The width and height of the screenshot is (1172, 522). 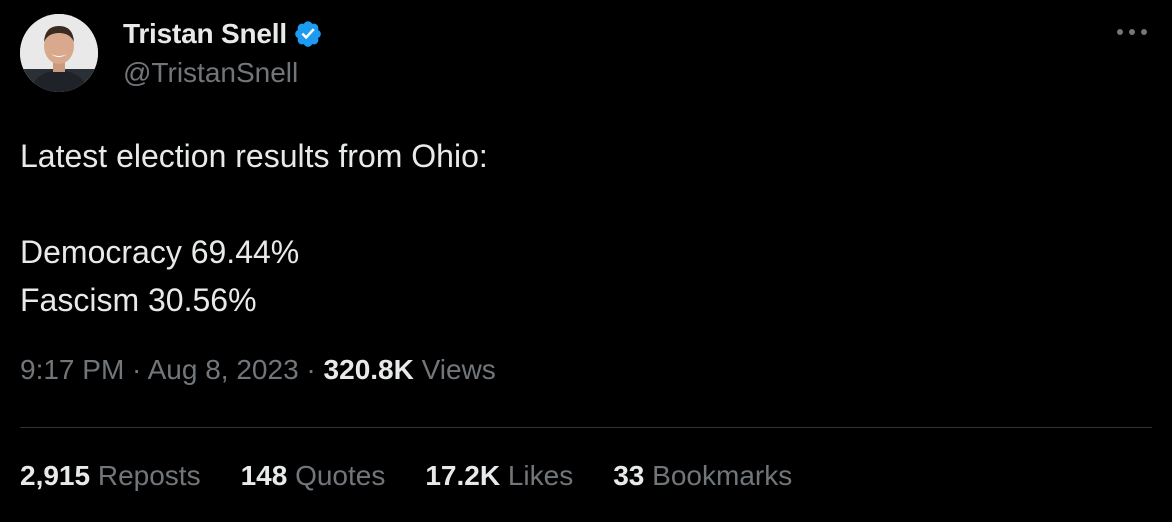 I want to click on bookmarks-count: 33, so click(x=629, y=475).